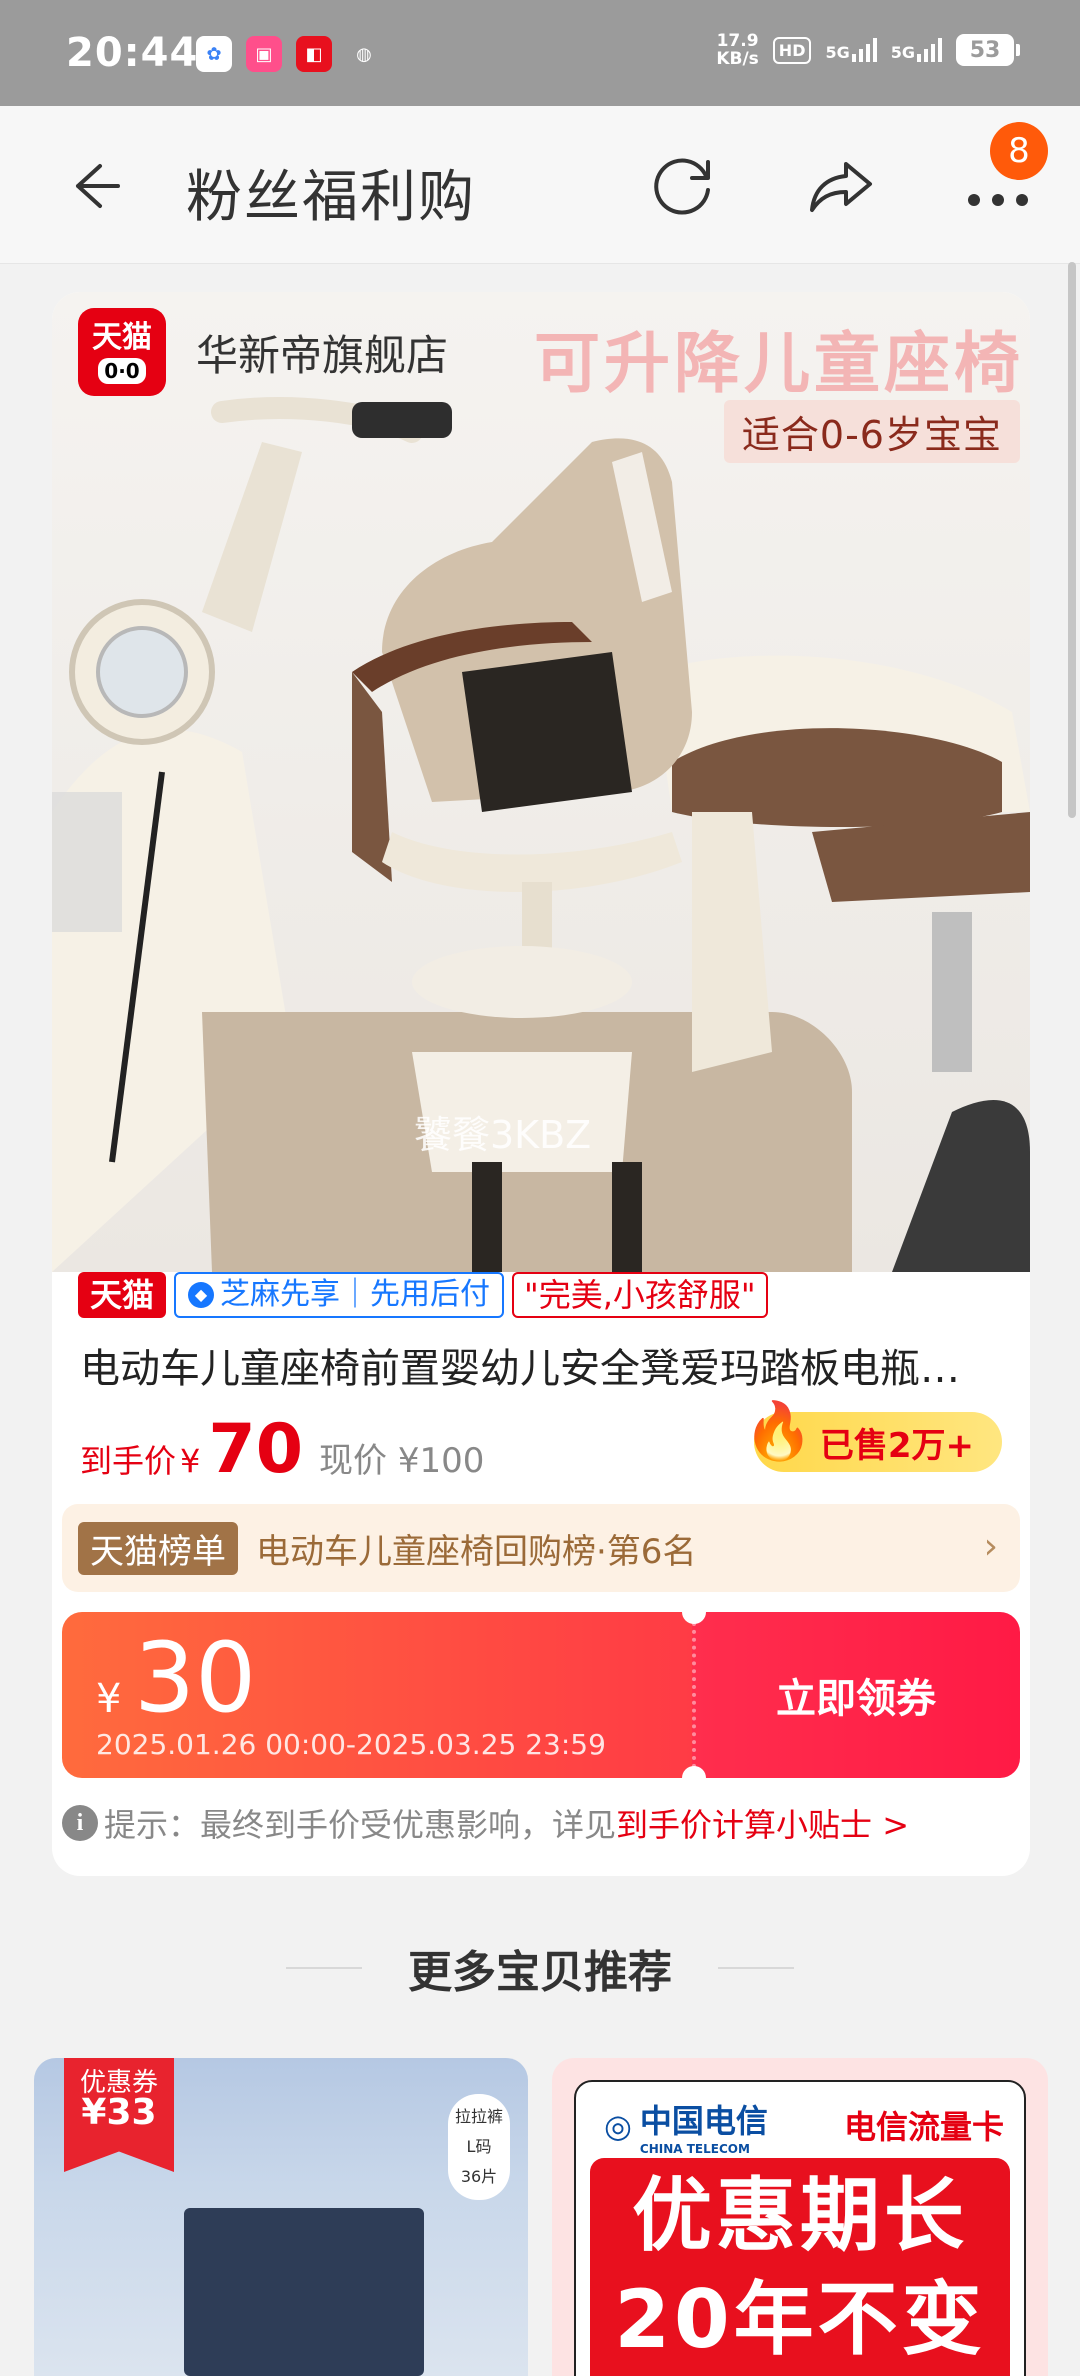 Image resolution: width=1080 pixels, height=2376 pixels. Describe the element at coordinates (92, 186) in the screenshot. I see `back-arrow-icon` at that location.